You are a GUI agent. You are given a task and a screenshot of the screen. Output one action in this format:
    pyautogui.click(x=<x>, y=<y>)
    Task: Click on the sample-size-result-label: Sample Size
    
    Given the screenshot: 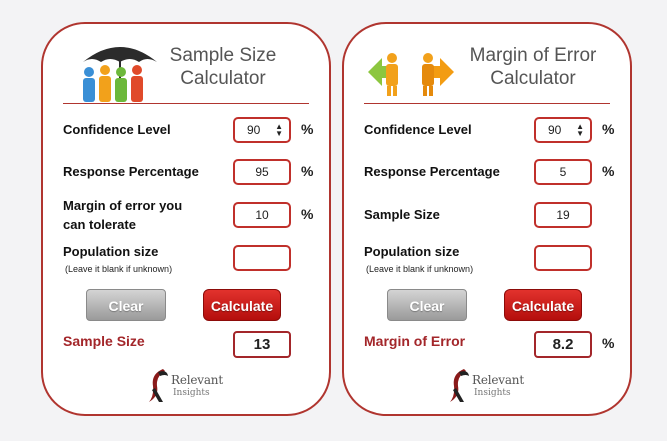 What is the action you would take?
    pyautogui.click(x=104, y=341)
    